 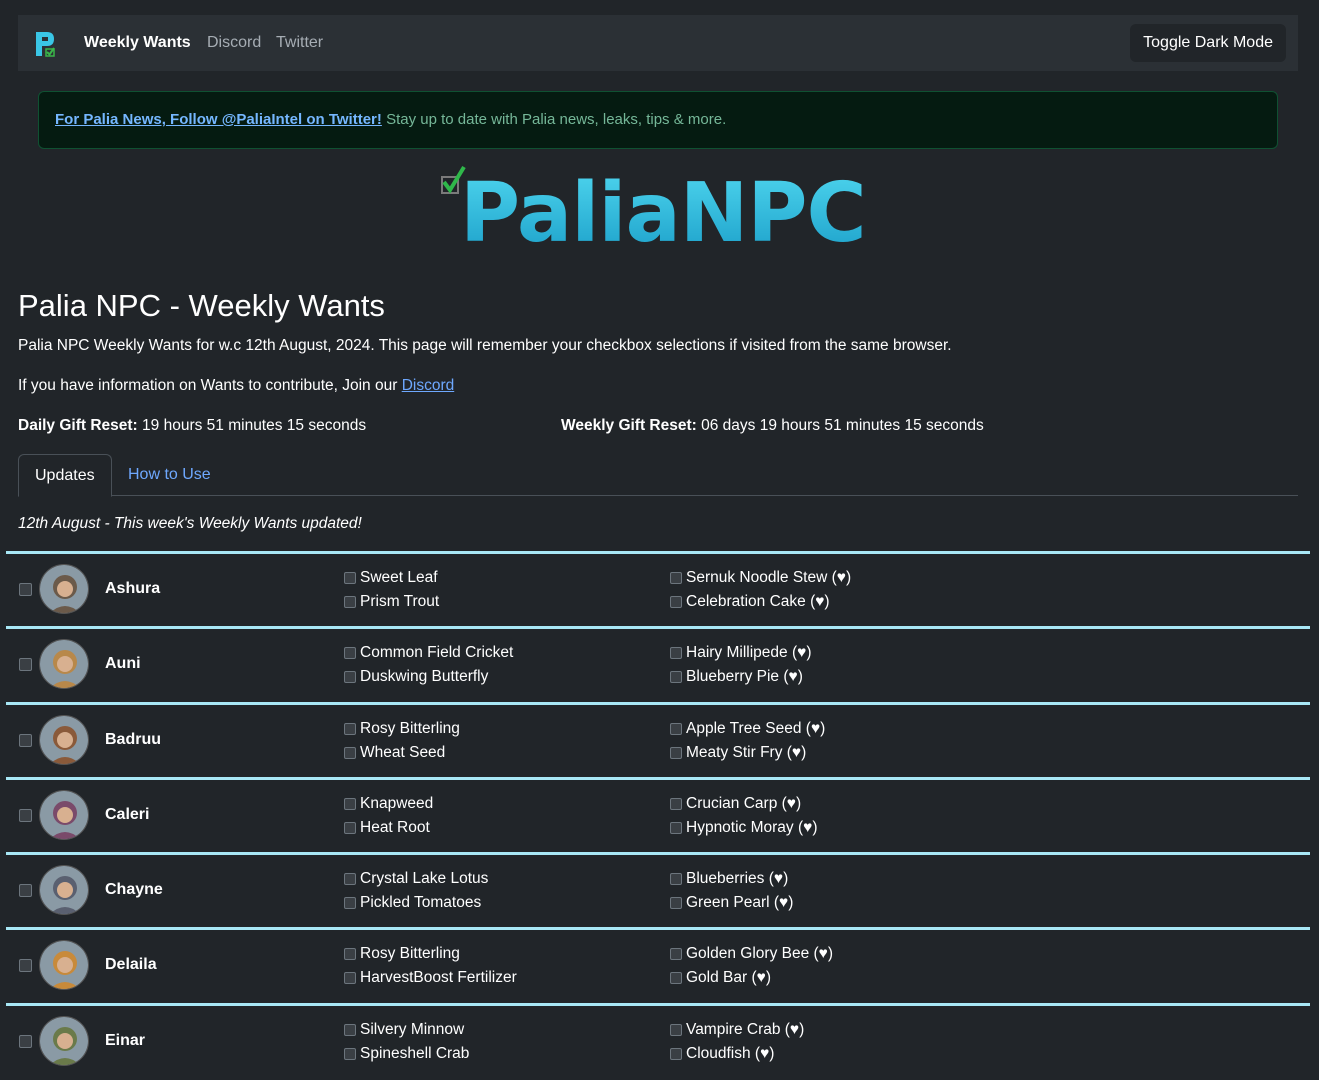 I want to click on want-item: Heat Root, so click(x=387, y=828).